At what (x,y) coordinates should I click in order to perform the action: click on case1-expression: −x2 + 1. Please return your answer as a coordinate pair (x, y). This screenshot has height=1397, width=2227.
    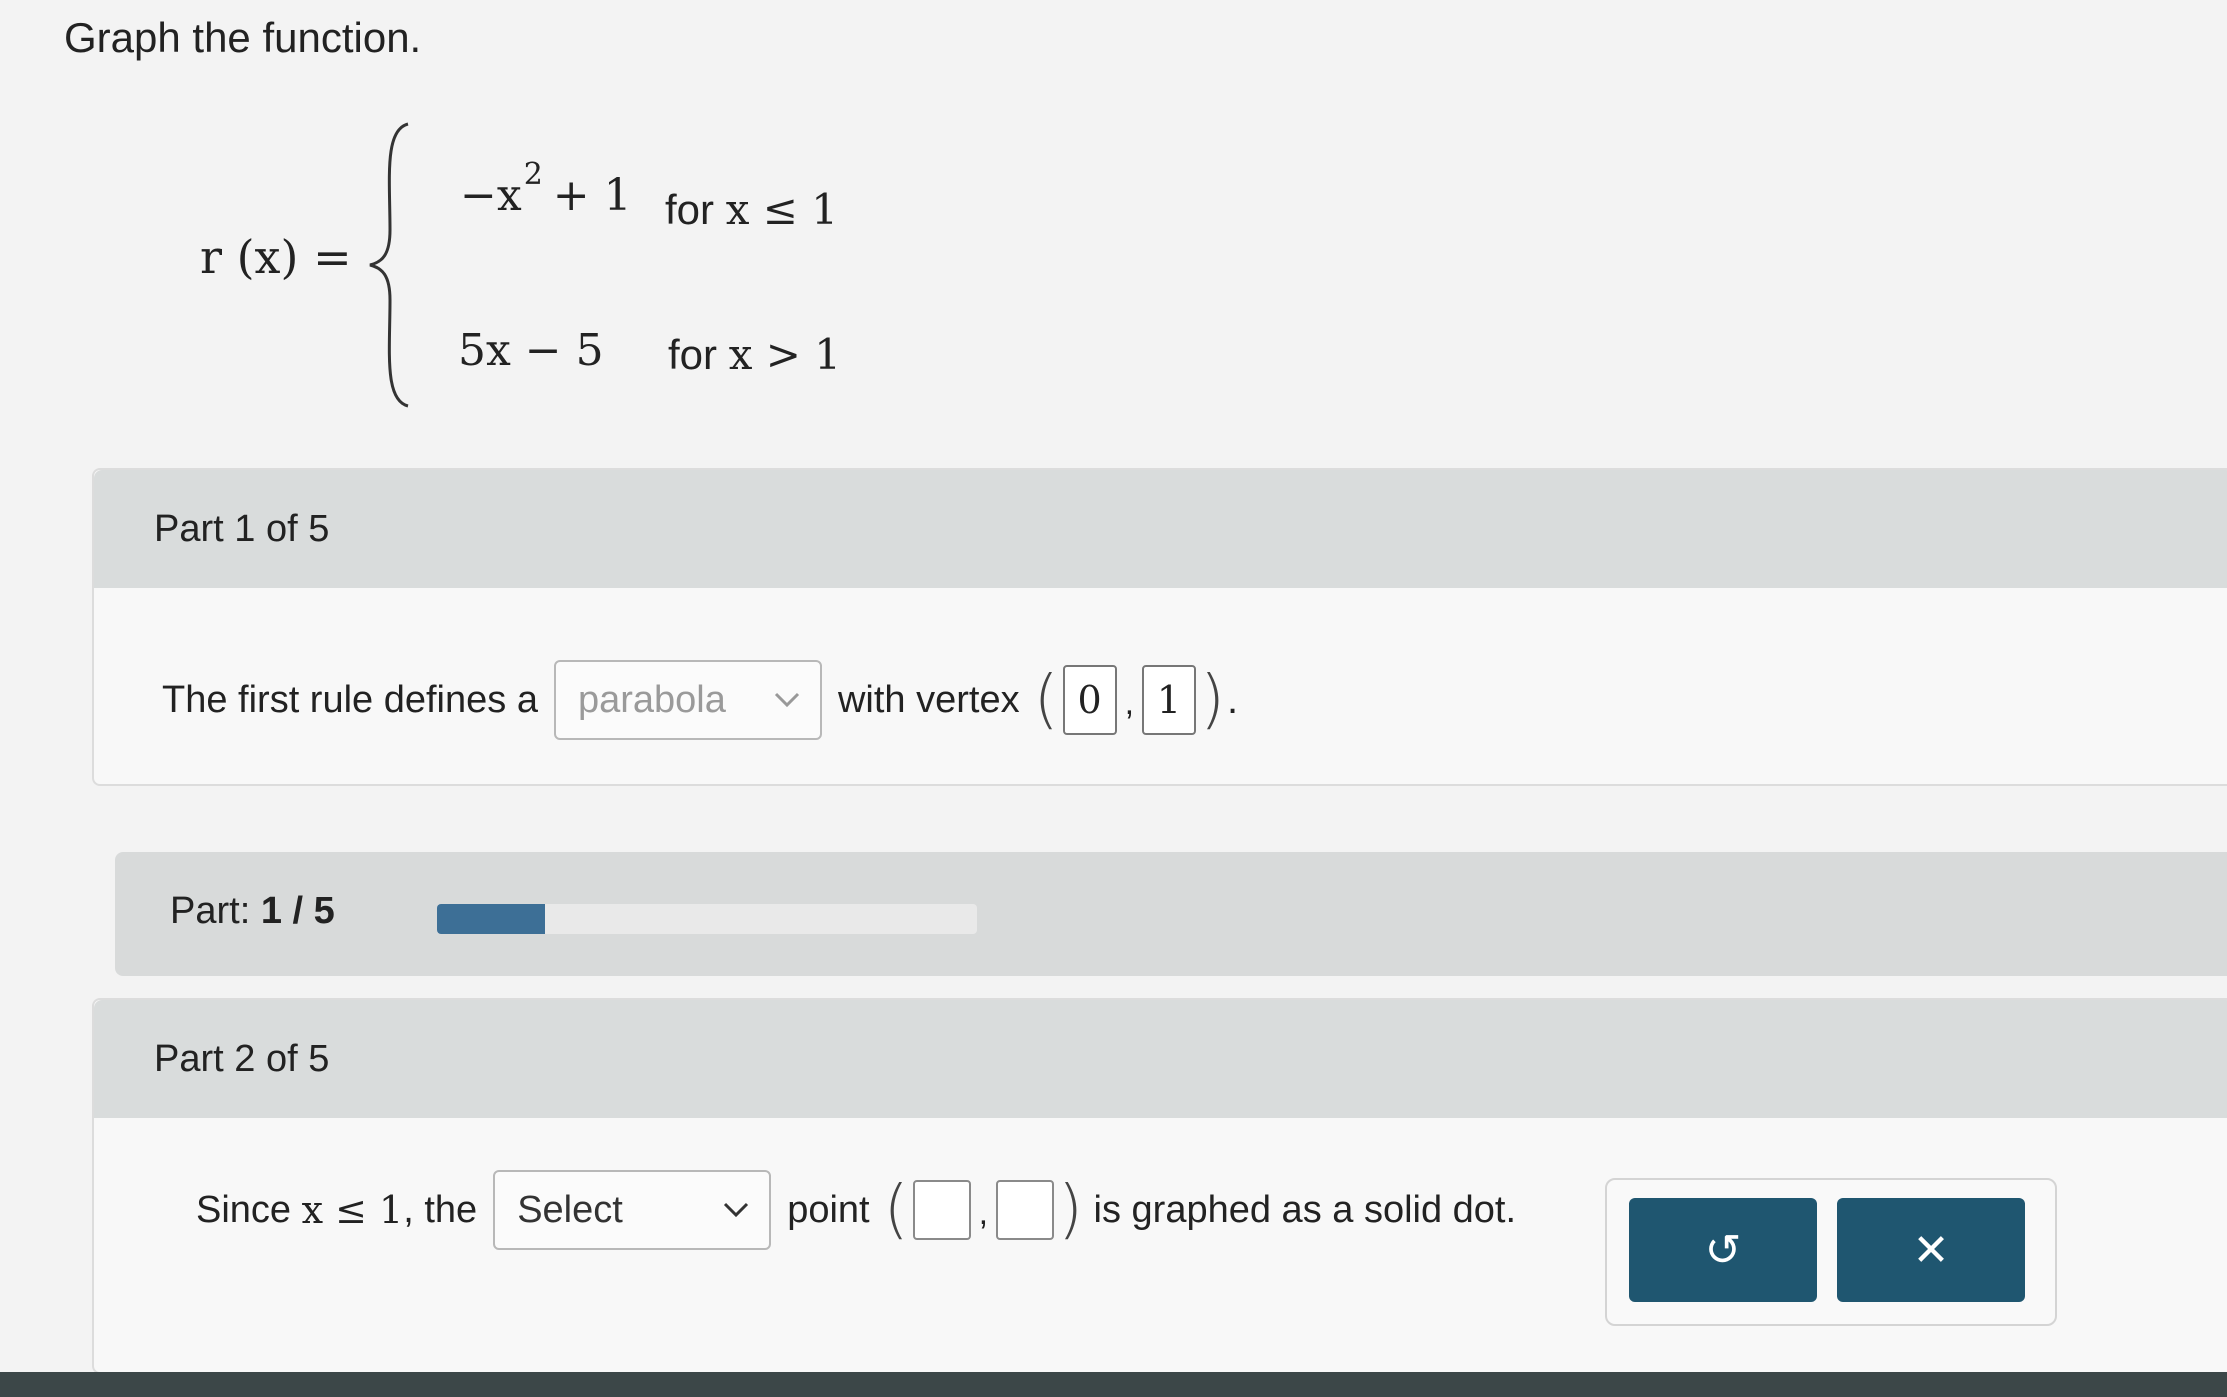
    Looking at the image, I should click on (546, 189).